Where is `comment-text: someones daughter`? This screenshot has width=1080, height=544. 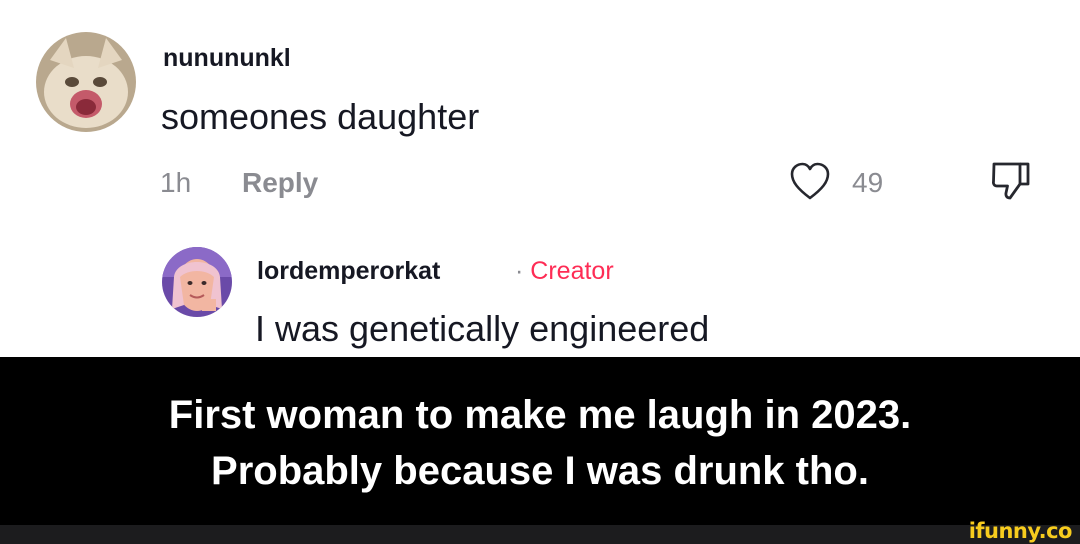 comment-text: someones daughter is located at coordinates (320, 116).